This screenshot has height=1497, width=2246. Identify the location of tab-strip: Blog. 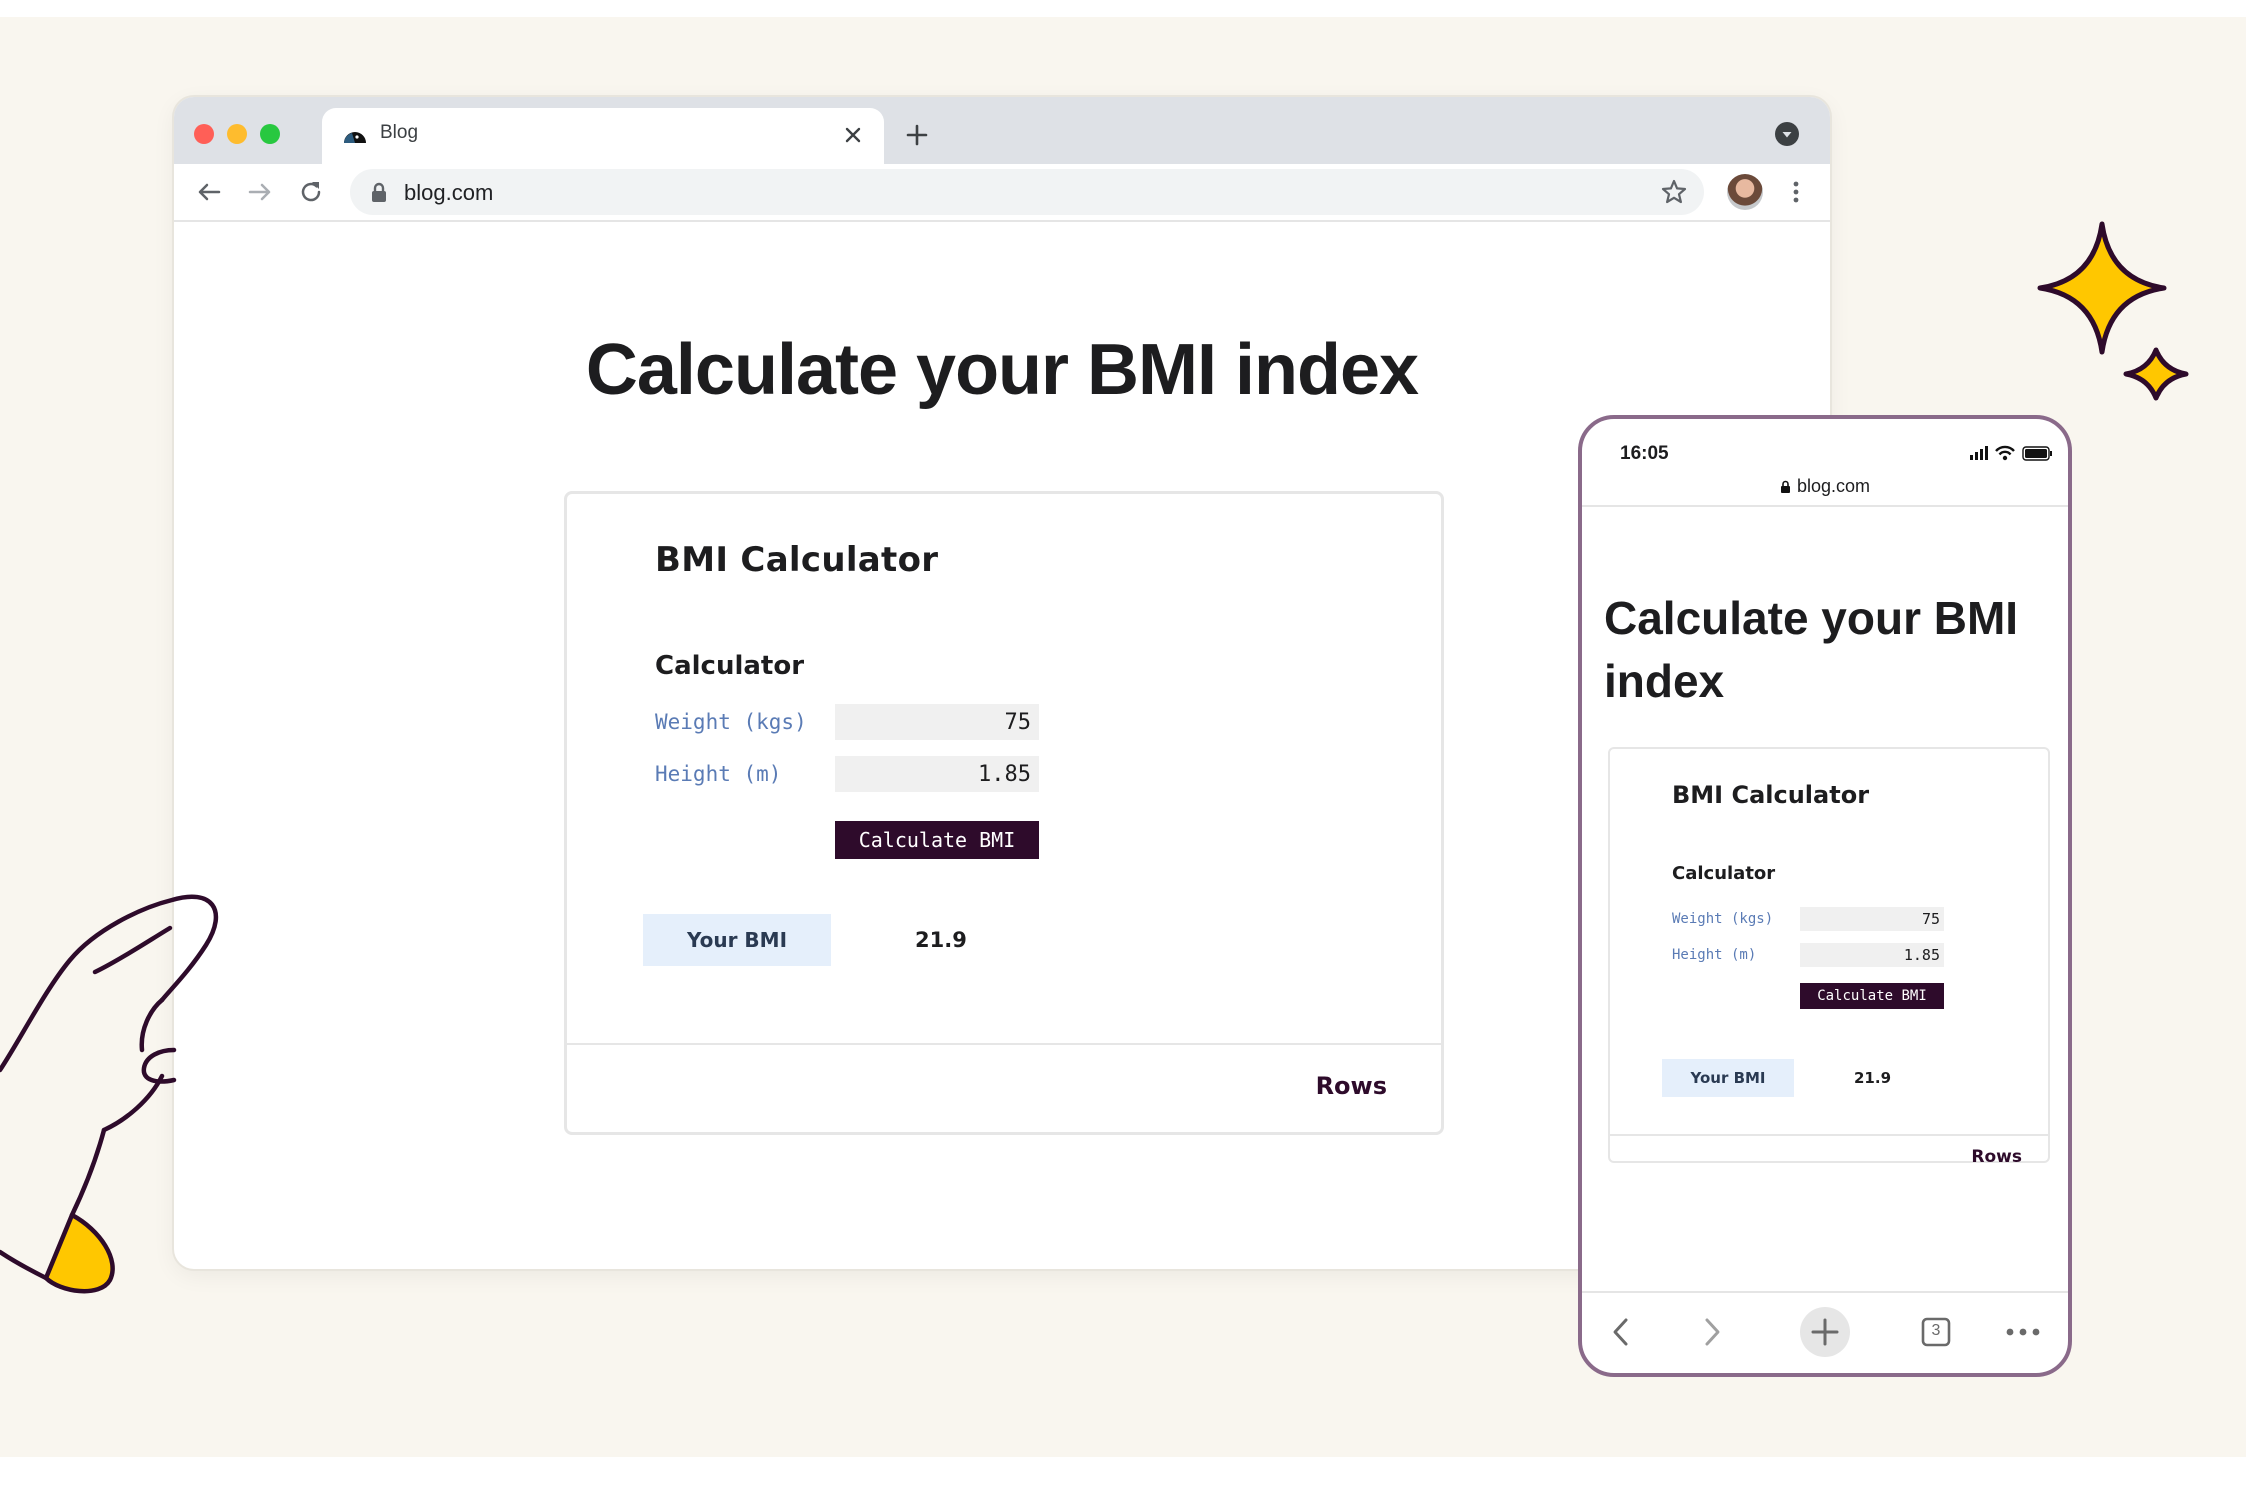
(1002, 130).